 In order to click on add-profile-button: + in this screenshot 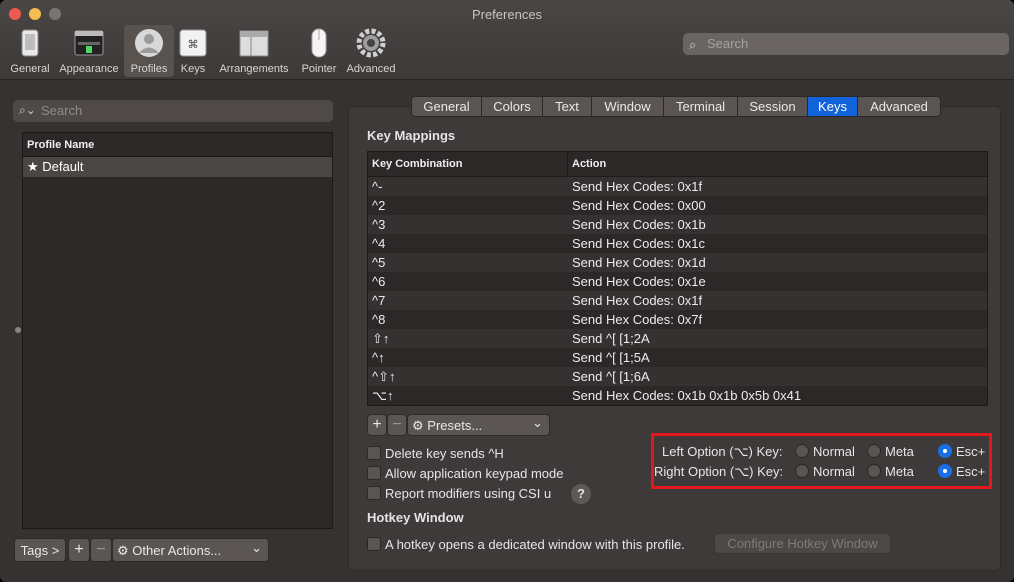, I will do `click(79, 550)`.